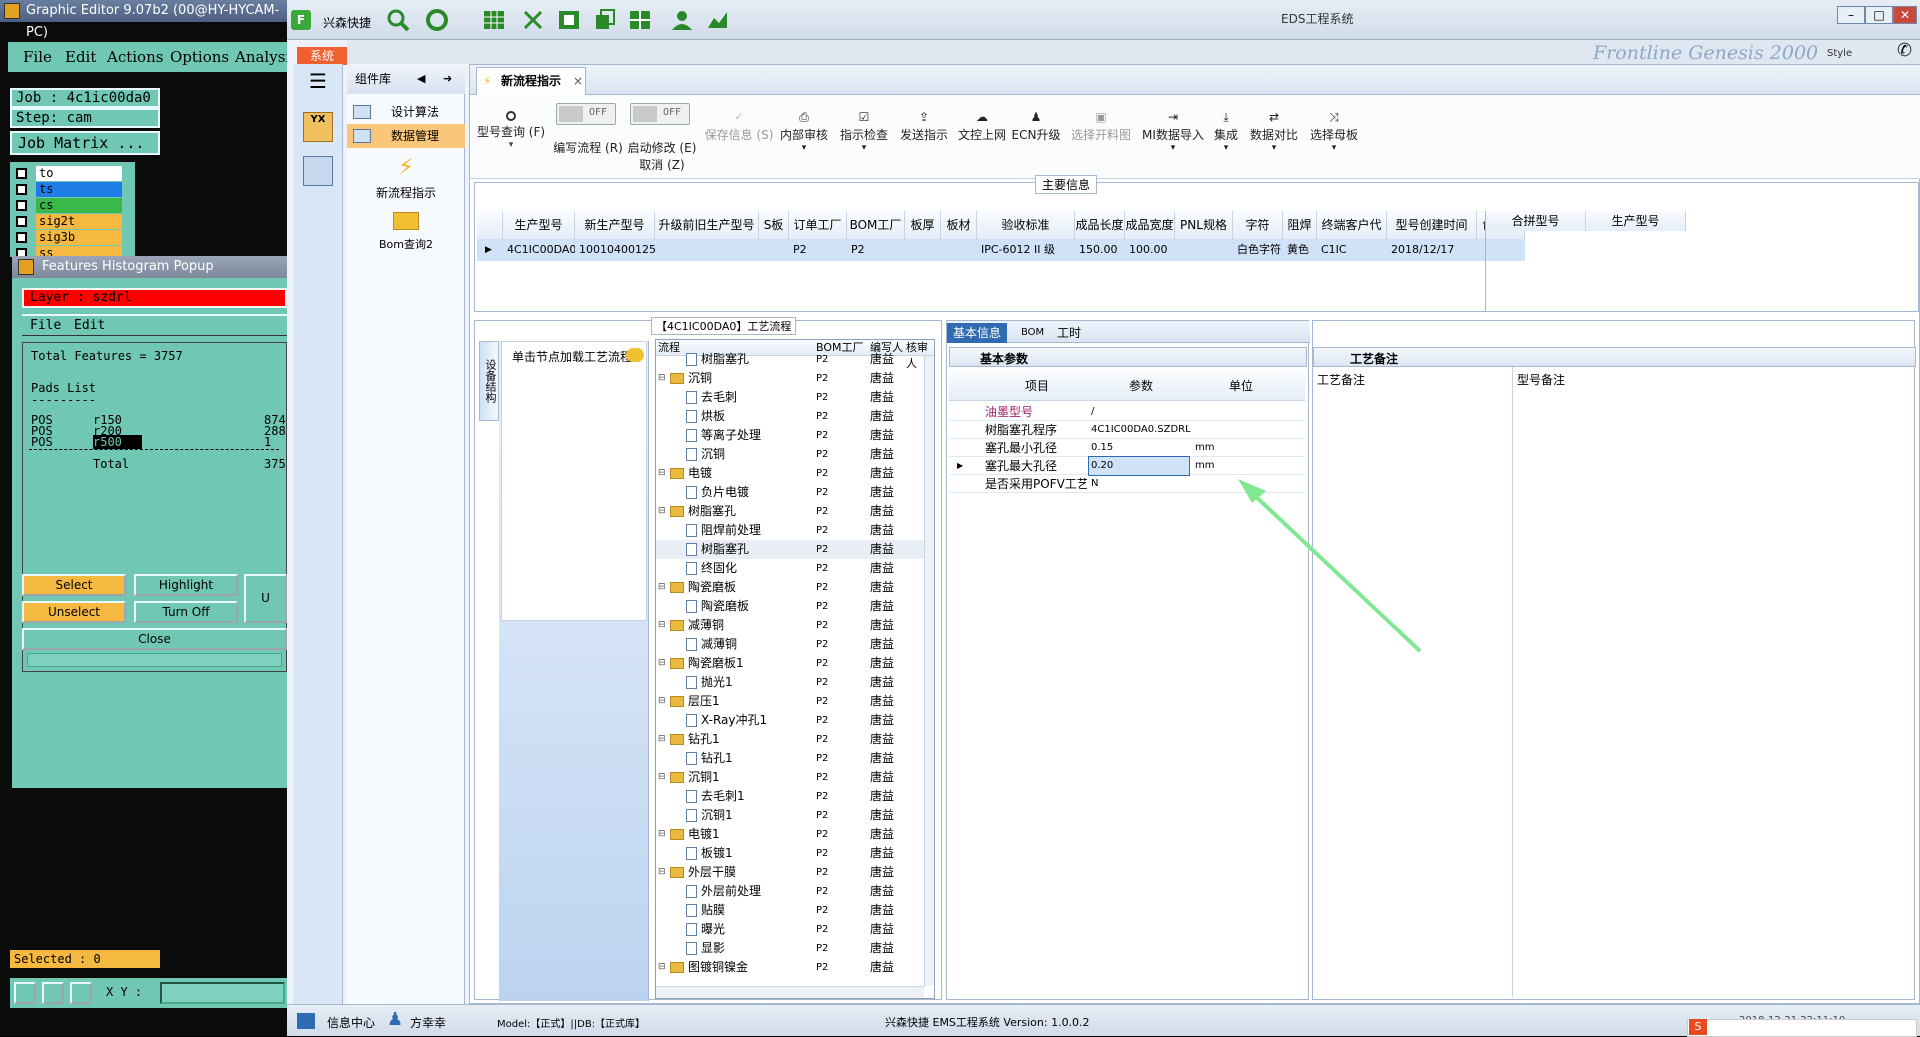 The image size is (1920, 1037). I want to click on tree-folder-row: ⊟ 陶瓷磨板1 P2 唐益, so click(795, 663).